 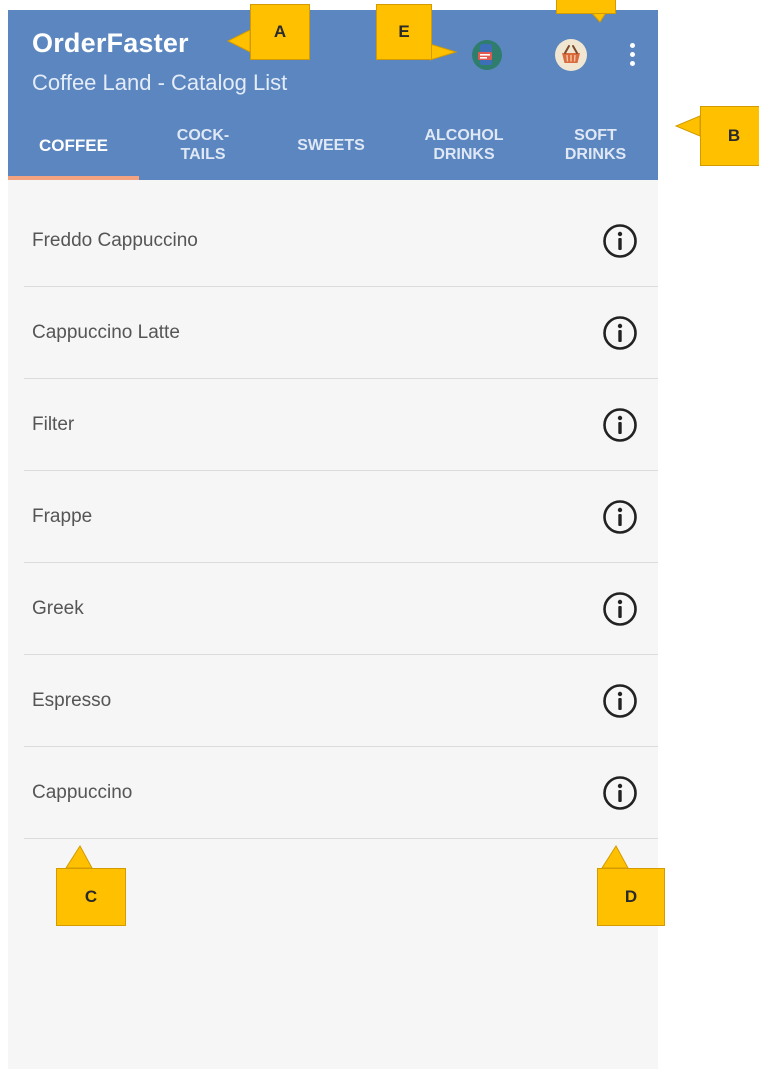 I want to click on callout-partial, so click(x=586, y=7).